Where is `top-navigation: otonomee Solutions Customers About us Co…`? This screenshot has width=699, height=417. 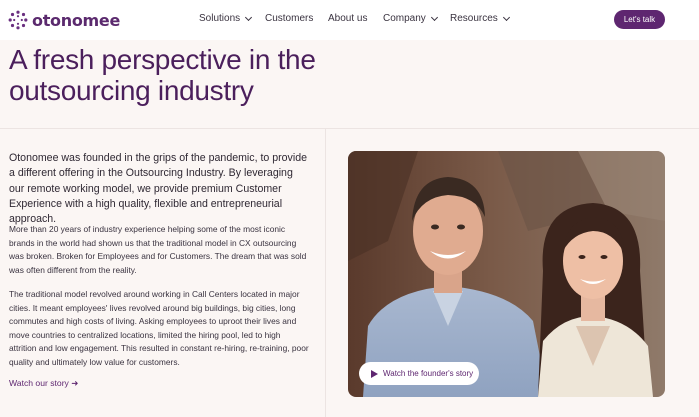
top-navigation: otonomee Solutions Customers About us Co… is located at coordinates (349, 20).